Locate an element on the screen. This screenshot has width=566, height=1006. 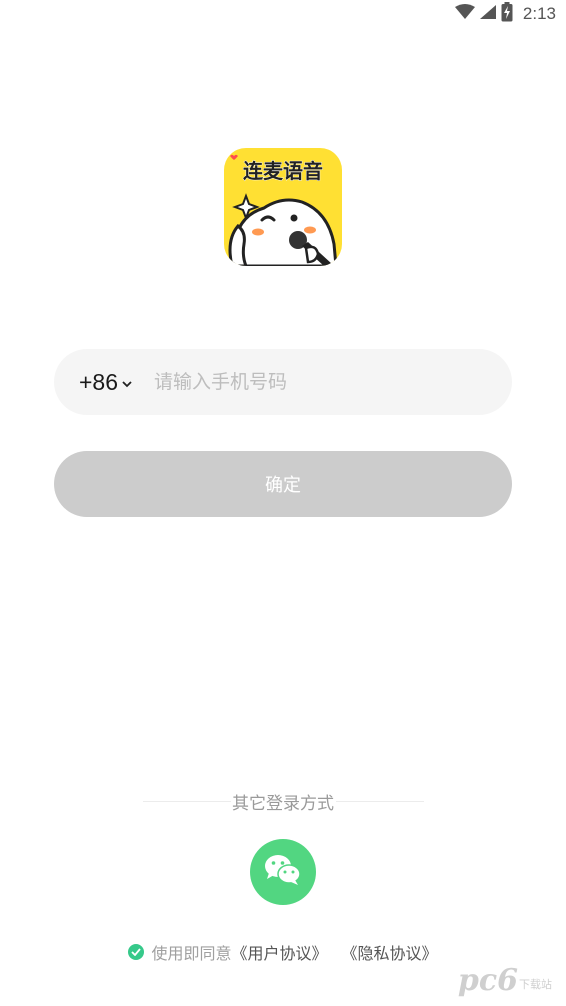
battery-charging-icon is located at coordinates (507, 14).